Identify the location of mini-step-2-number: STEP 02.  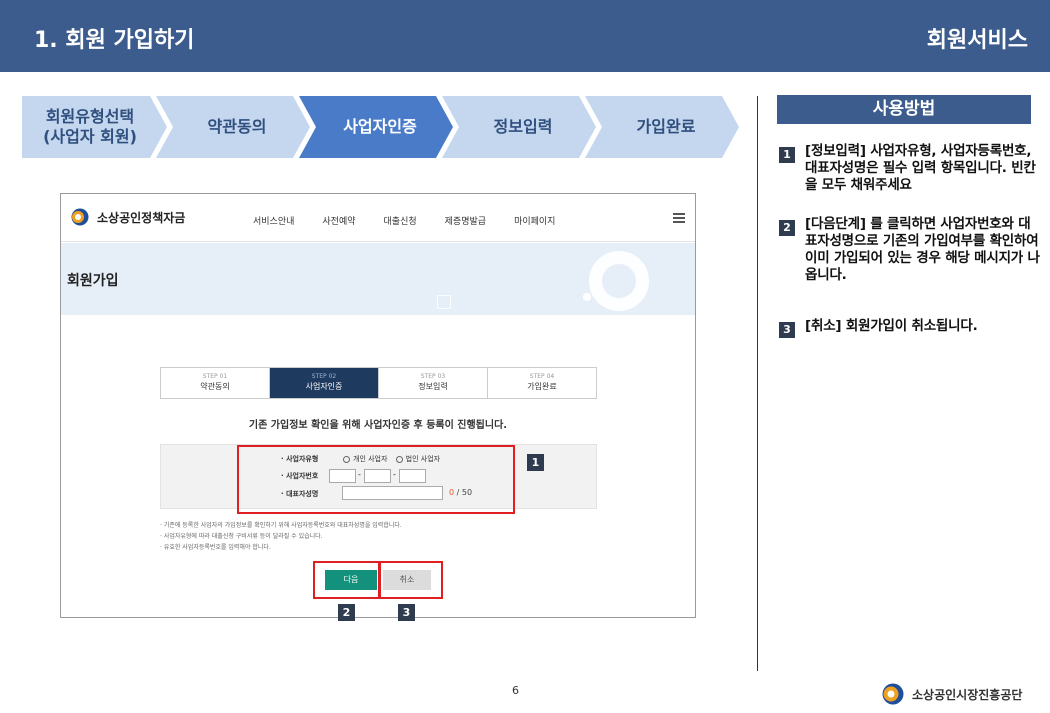
(324, 376).